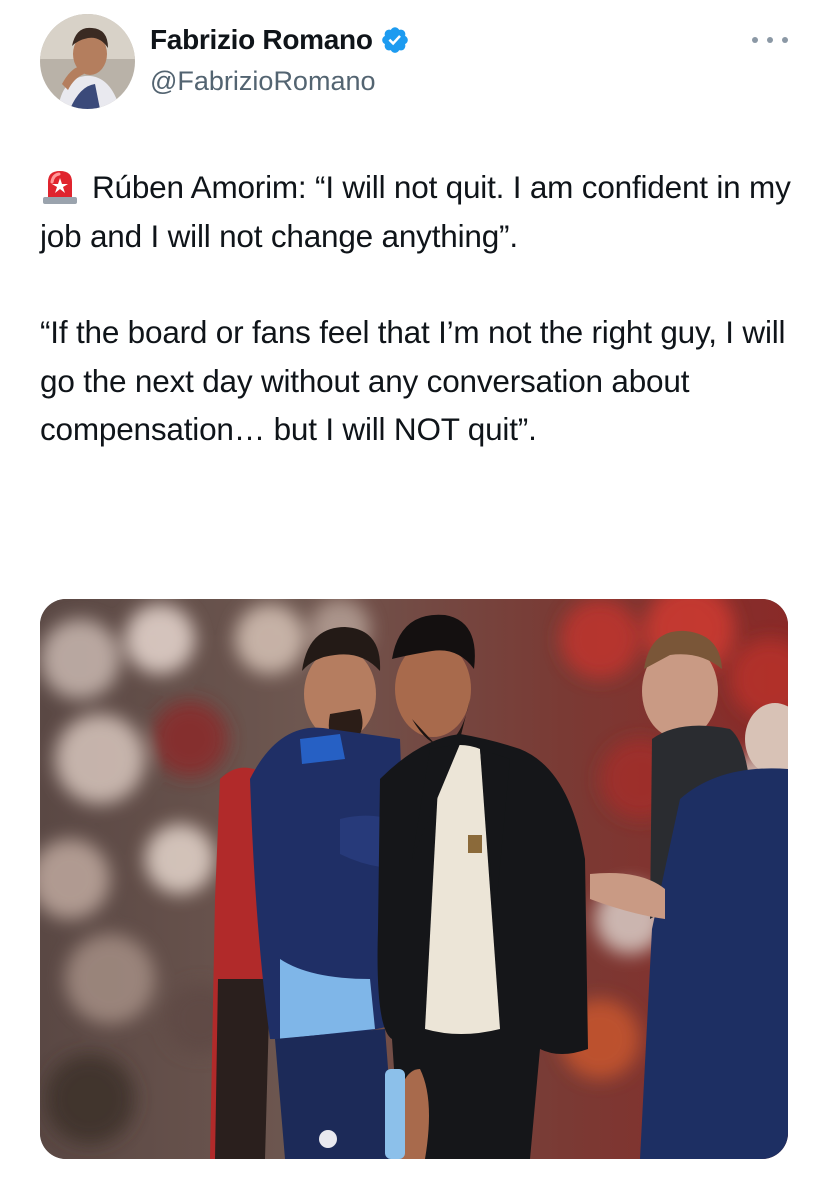 The width and height of the screenshot is (828, 1182). I want to click on more-horizontal-icon, so click(770, 40).